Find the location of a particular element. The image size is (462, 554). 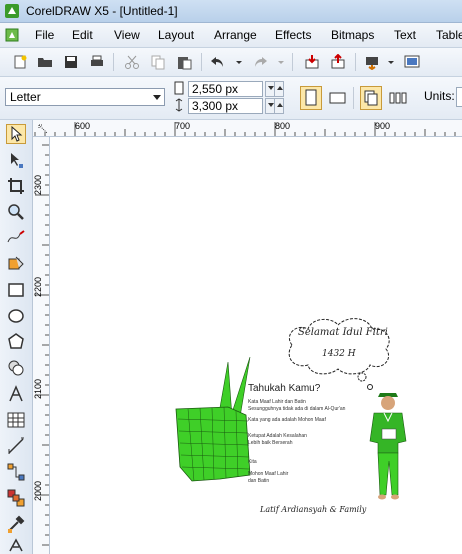

property-bar: Letter 2,550 px 3,300 px Units: is located at coordinates (231, 98).